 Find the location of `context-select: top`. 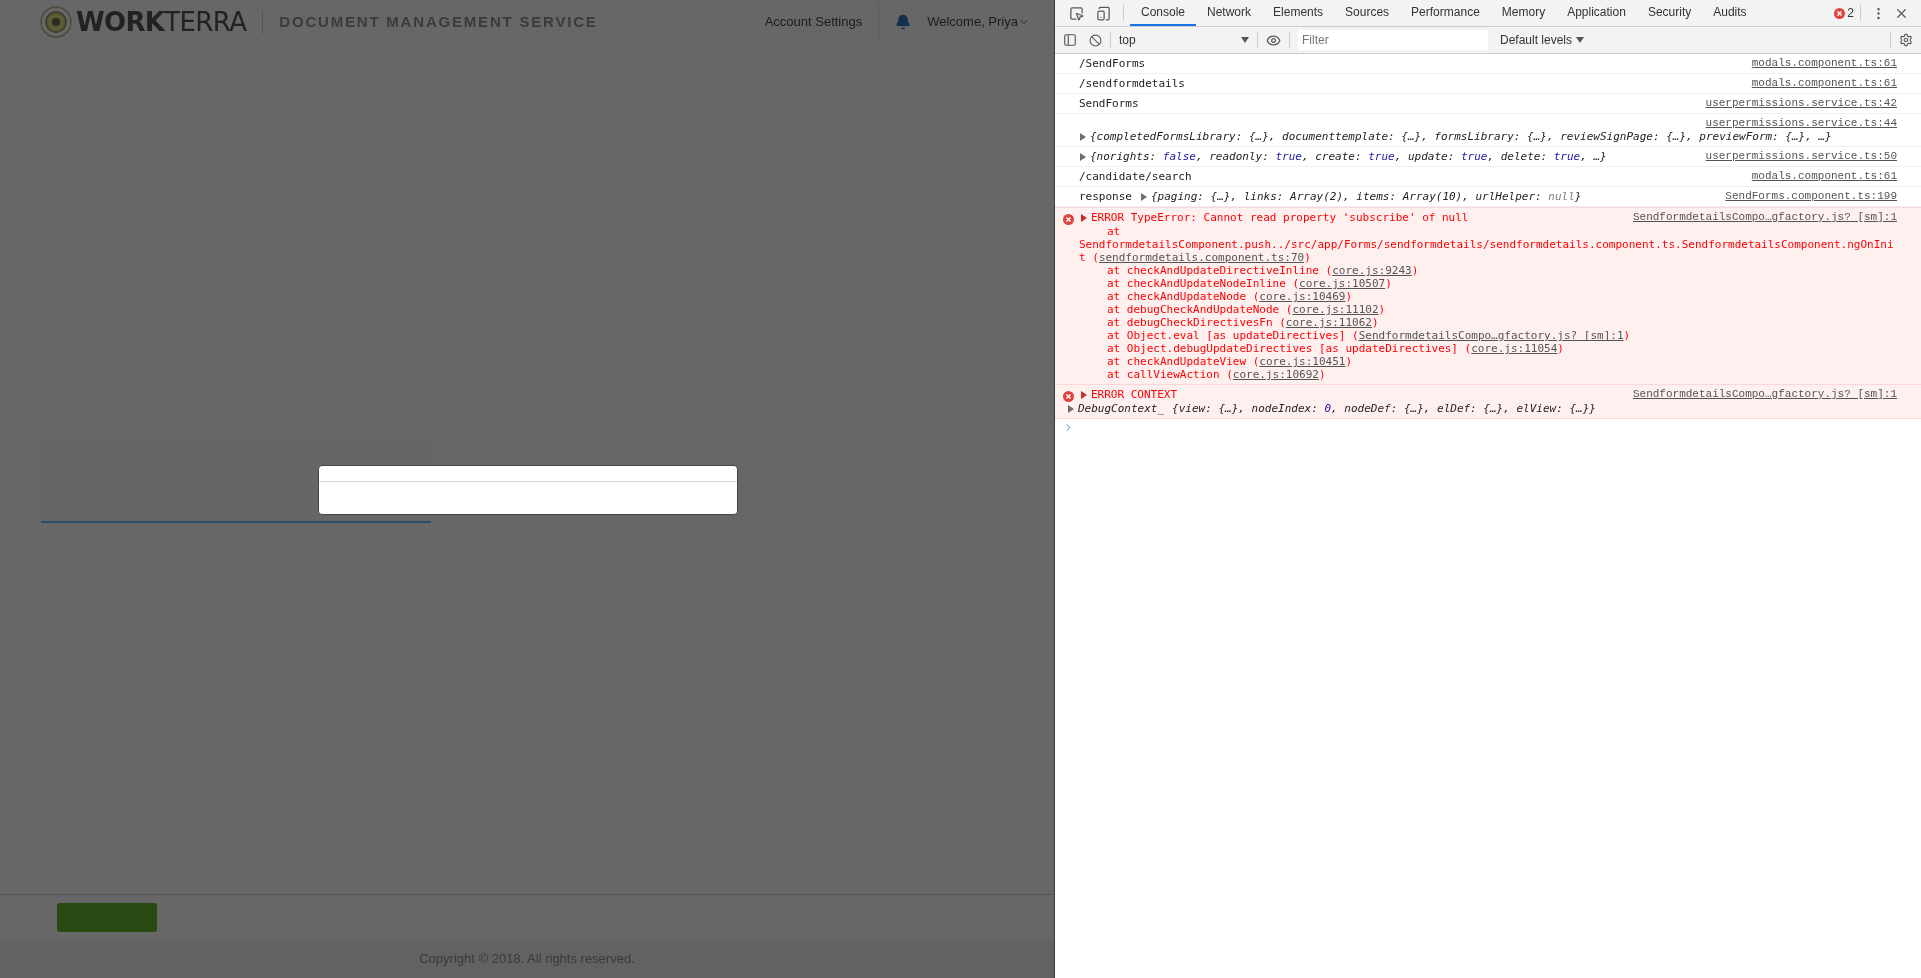

context-select: top is located at coordinates (1184, 40).